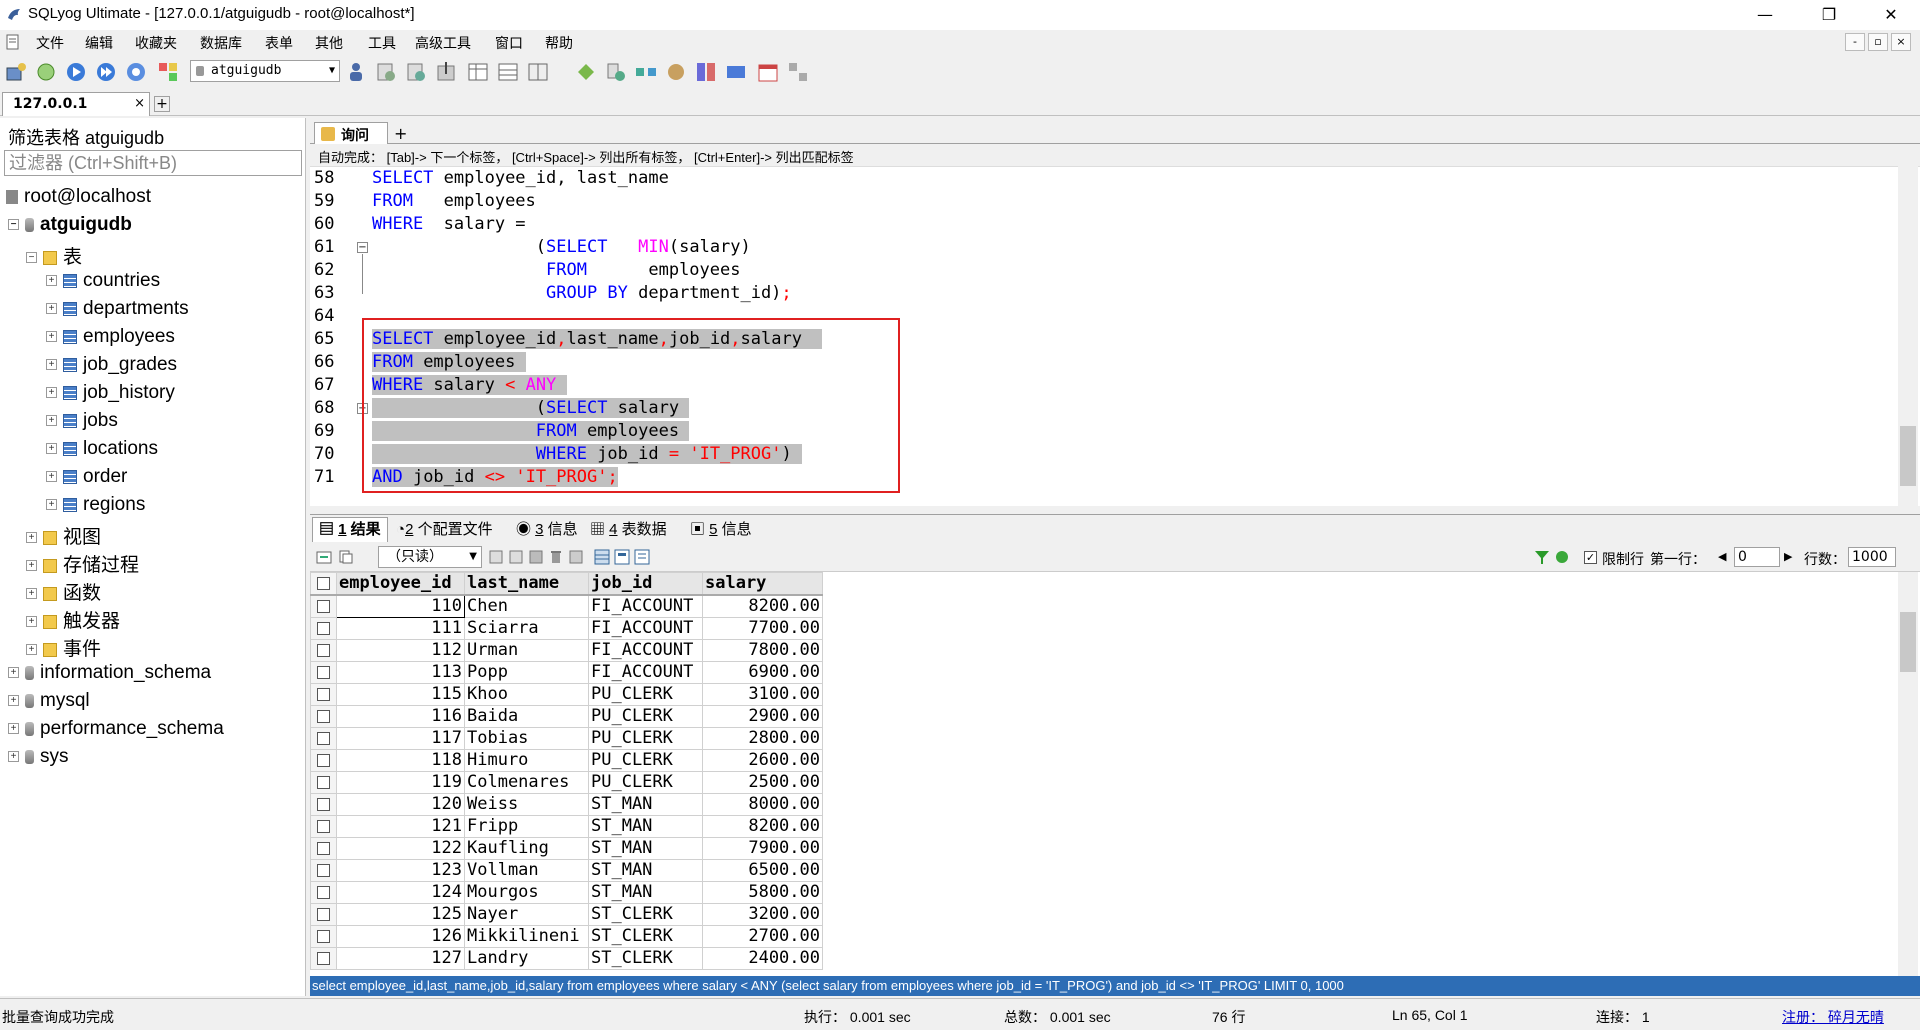 This screenshot has width=1920, height=1030. I want to click on text-view-icon, so click(642, 557).